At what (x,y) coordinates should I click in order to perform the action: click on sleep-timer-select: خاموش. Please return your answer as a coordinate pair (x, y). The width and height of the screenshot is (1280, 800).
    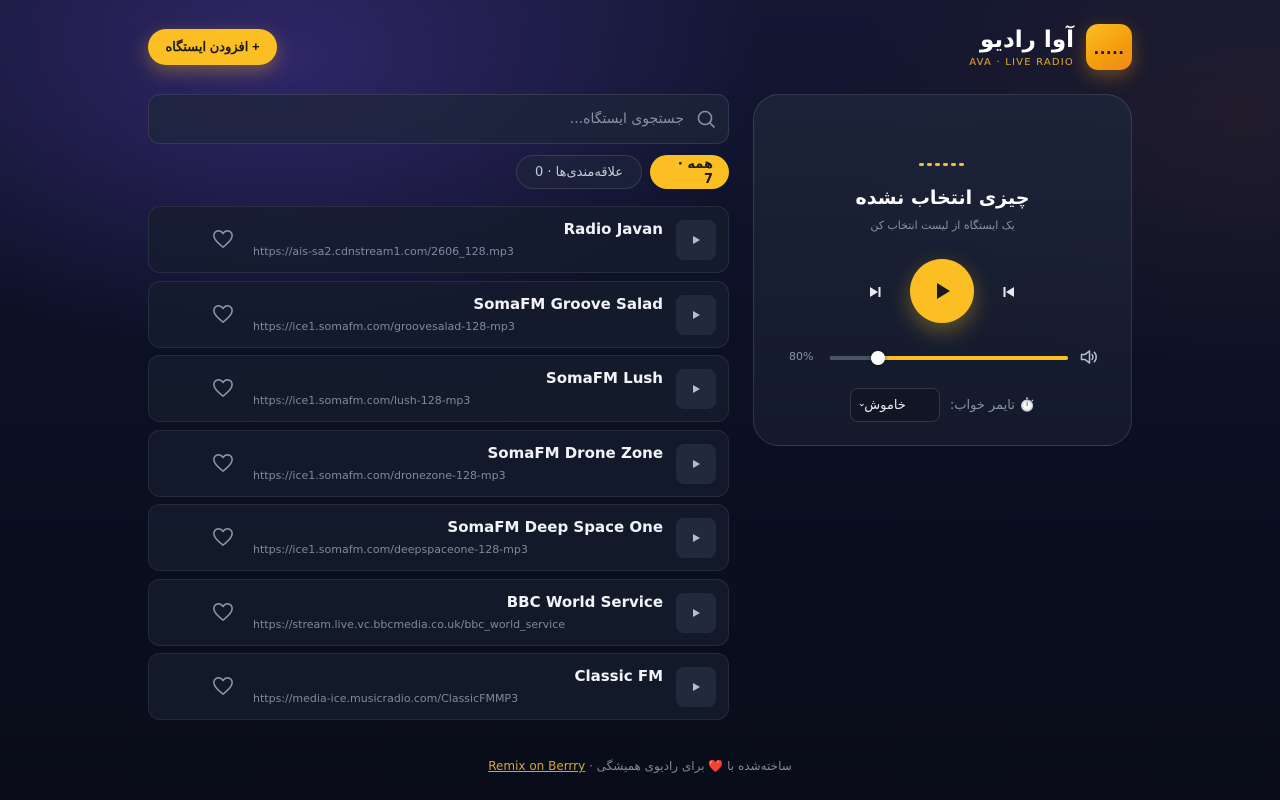
    Looking at the image, I should click on (894, 405).